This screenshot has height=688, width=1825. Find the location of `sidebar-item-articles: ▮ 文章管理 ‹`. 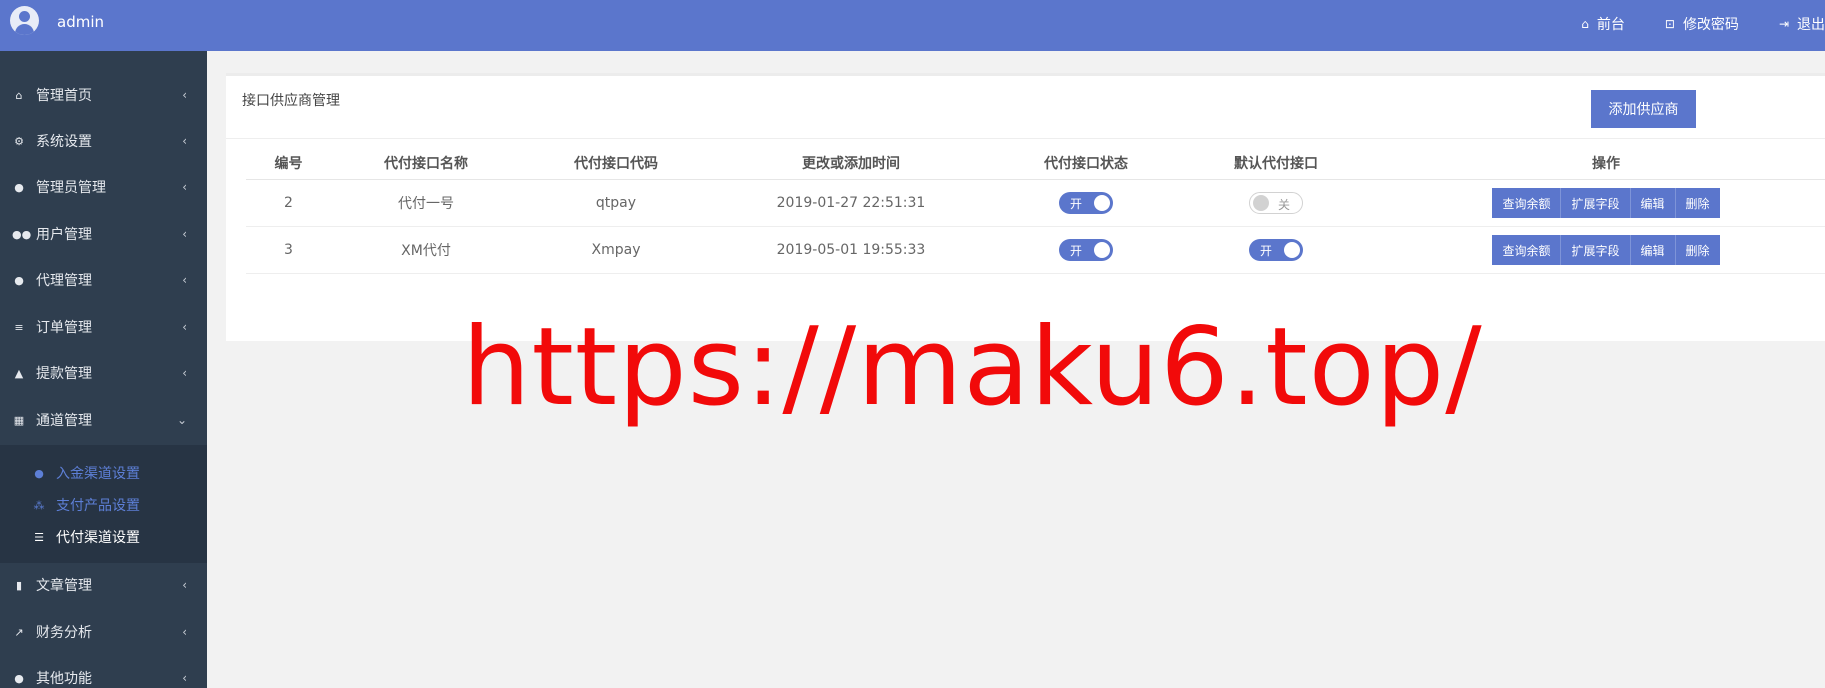

sidebar-item-articles: ▮ 文章管理 ‹ is located at coordinates (103, 585).